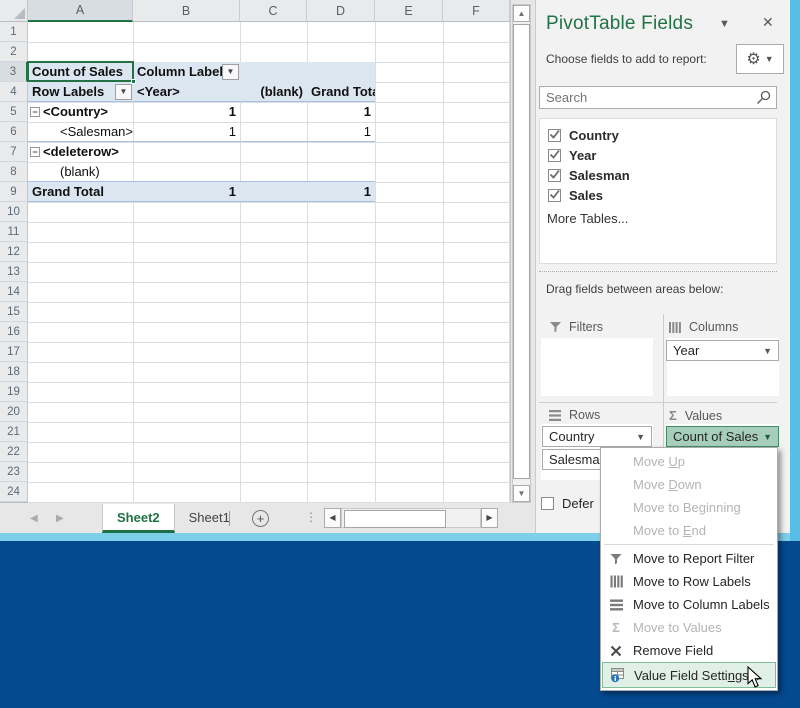 This screenshot has width=800, height=708. Describe the element at coordinates (599, 175) in the screenshot. I see `field-label: Salesman` at that location.